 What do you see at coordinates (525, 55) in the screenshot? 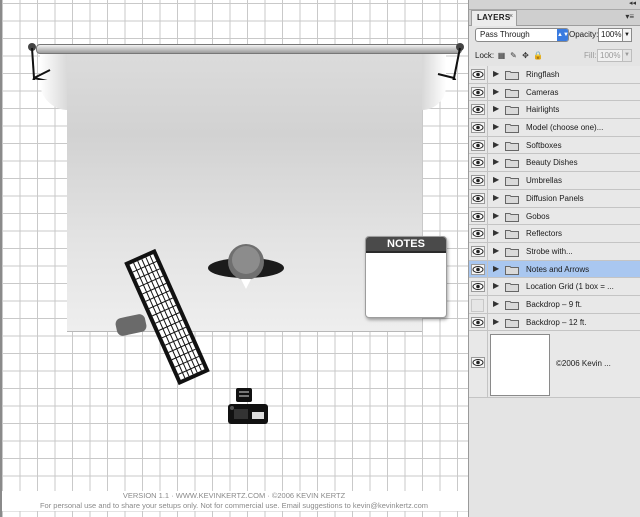
I see `lock-position-icon: ✥` at bounding box center [525, 55].